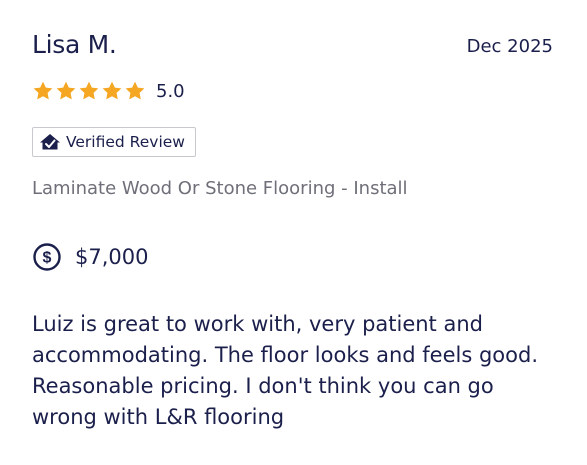  What do you see at coordinates (50, 142) in the screenshot?
I see `house-check-icon` at bounding box center [50, 142].